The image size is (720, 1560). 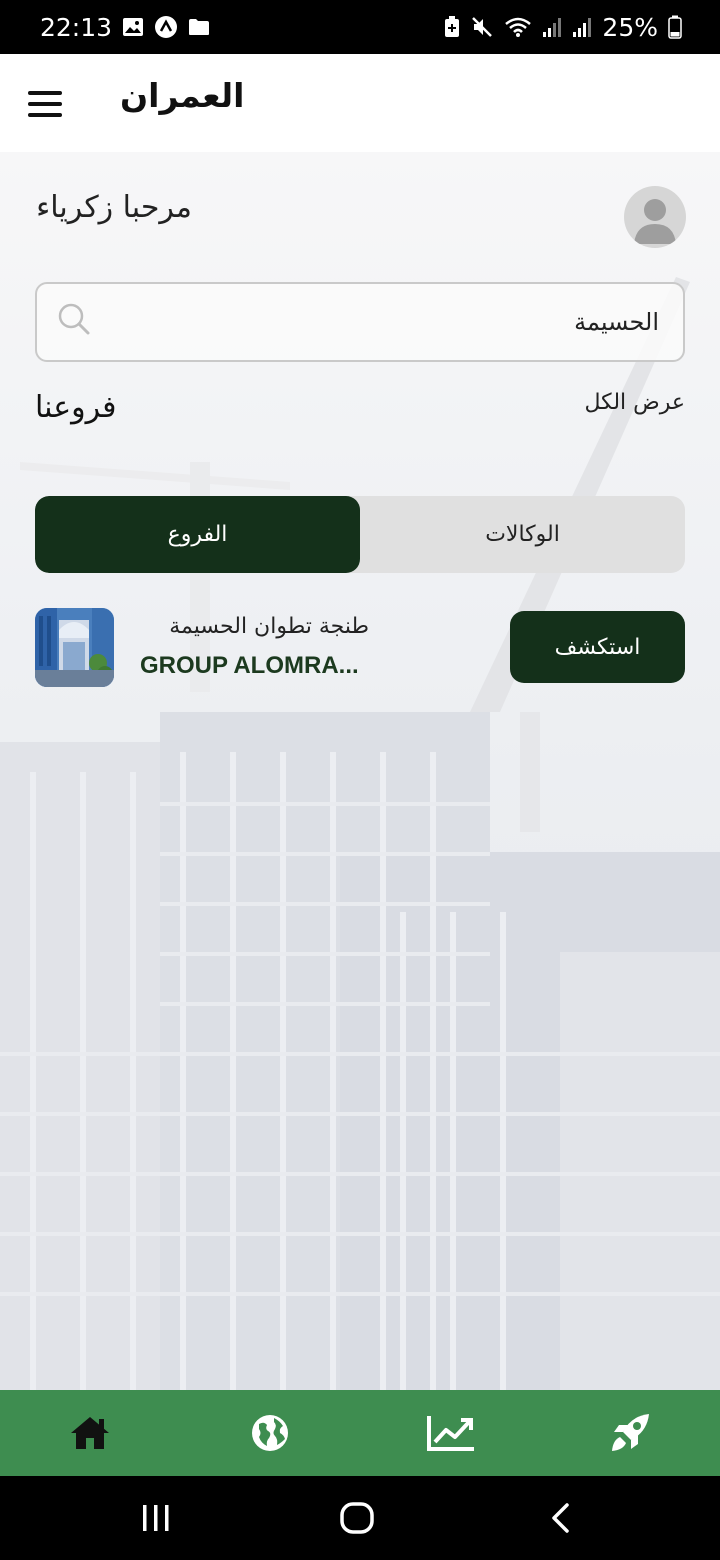 What do you see at coordinates (269, 626) in the screenshot?
I see `branch-cities: طنجة تطوان الحسيمة` at bounding box center [269, 626].